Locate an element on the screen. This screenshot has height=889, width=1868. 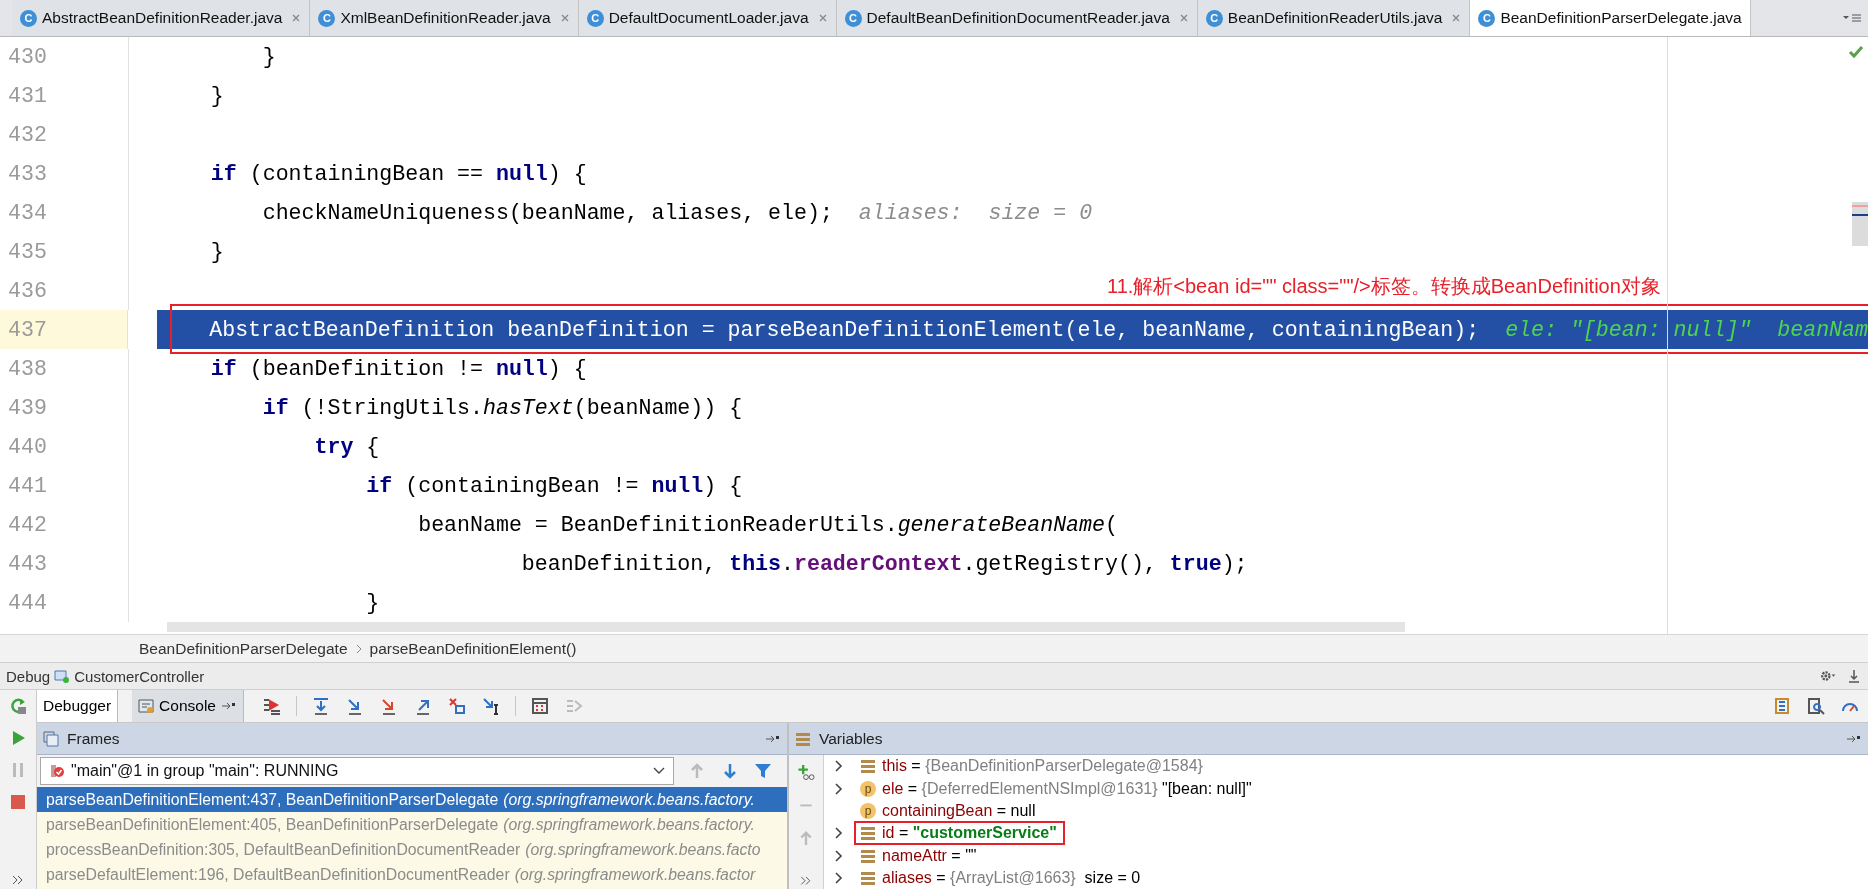
variable-entry: id = "customerService" is located at coordinates (969, 833).